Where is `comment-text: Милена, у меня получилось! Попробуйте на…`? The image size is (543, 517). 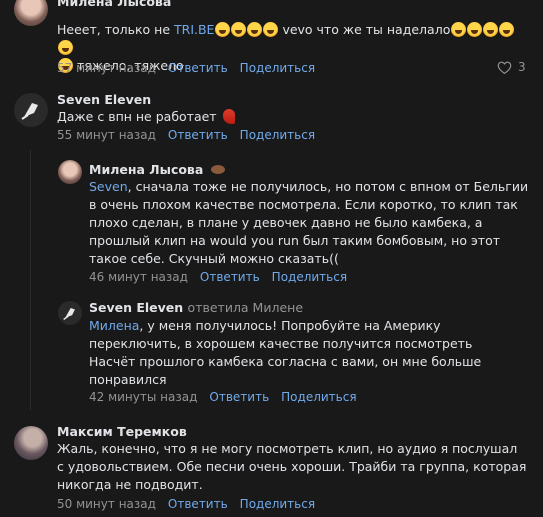 comment-text: Милена, у меня получилось! Попробуйте на… is located at coordinates (309, 353).